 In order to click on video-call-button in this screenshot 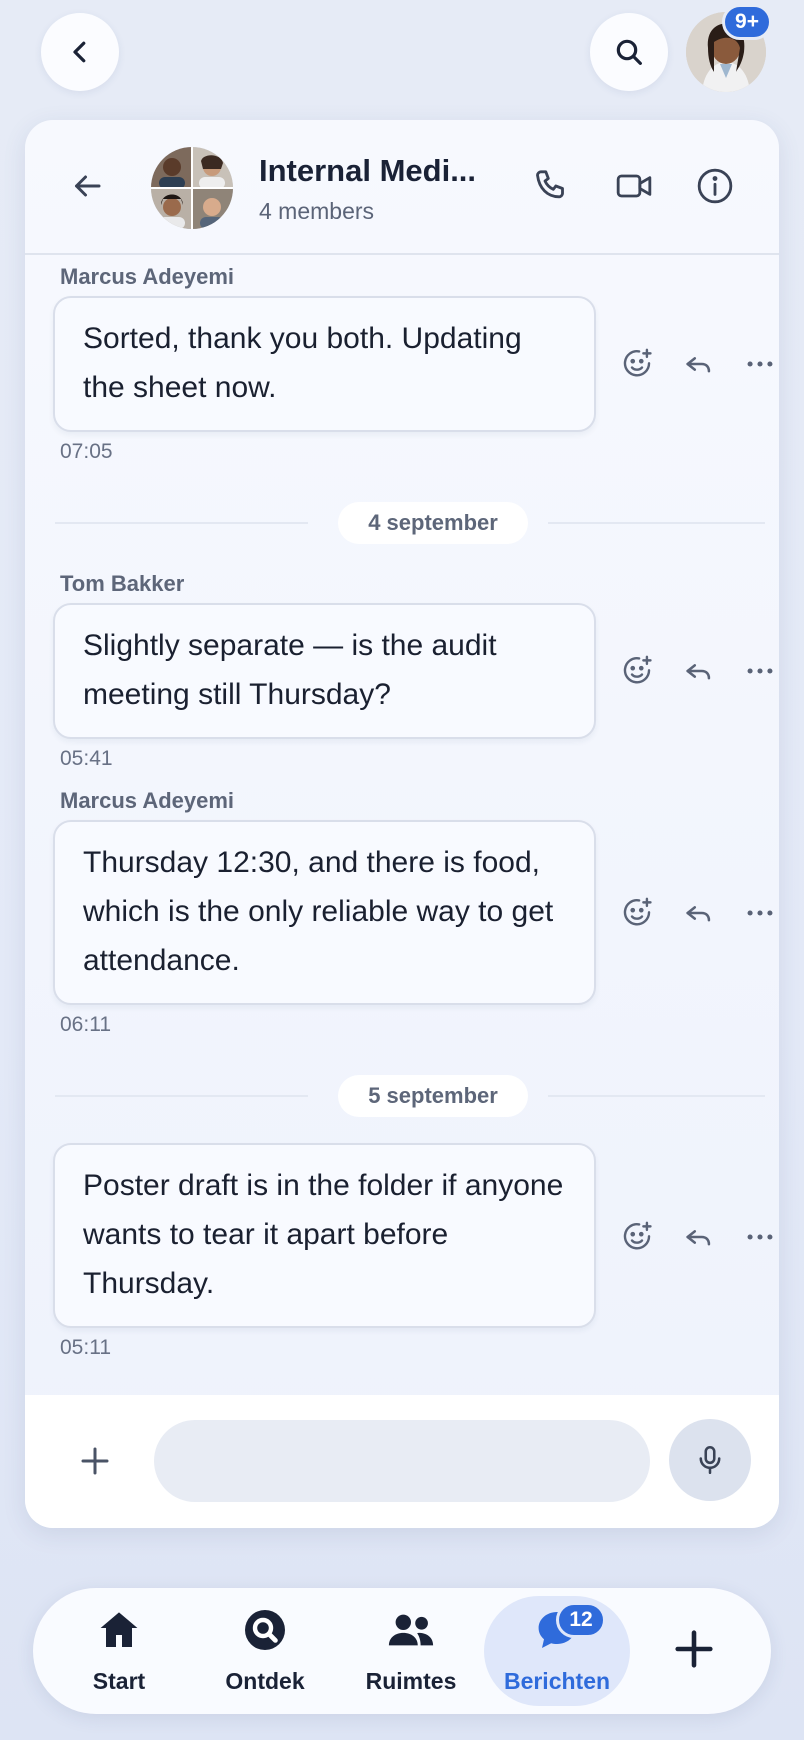, I will do `click(634, 188)`.